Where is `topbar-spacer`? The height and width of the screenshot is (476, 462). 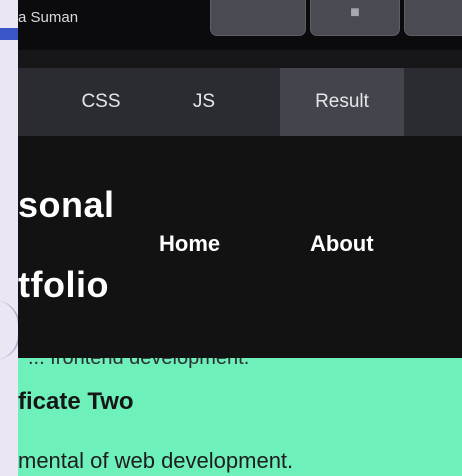
topbar-spacer is located at coordinates (240, 59).